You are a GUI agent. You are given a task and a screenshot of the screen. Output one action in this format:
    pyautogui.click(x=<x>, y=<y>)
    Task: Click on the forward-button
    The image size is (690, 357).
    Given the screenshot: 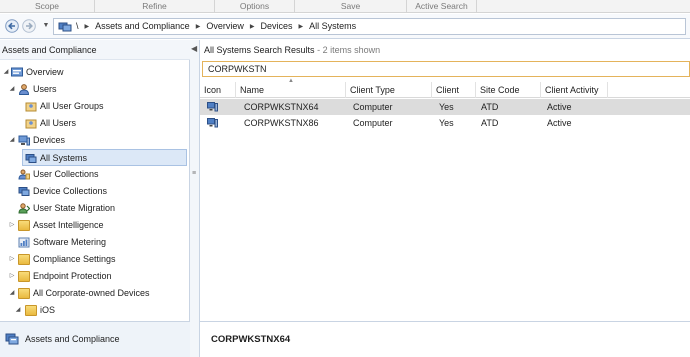 What is the action you would take?
    pyautogui.click(x=29, y=27)
    